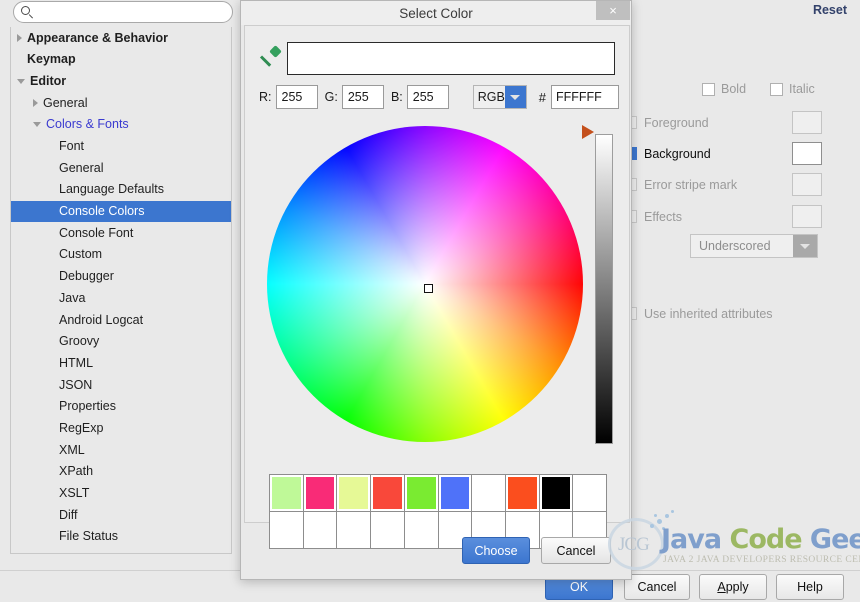  Describe the element at coordinates (121, 472) in the screenshot. I see `tree-item-xpath: XPath` at that location.